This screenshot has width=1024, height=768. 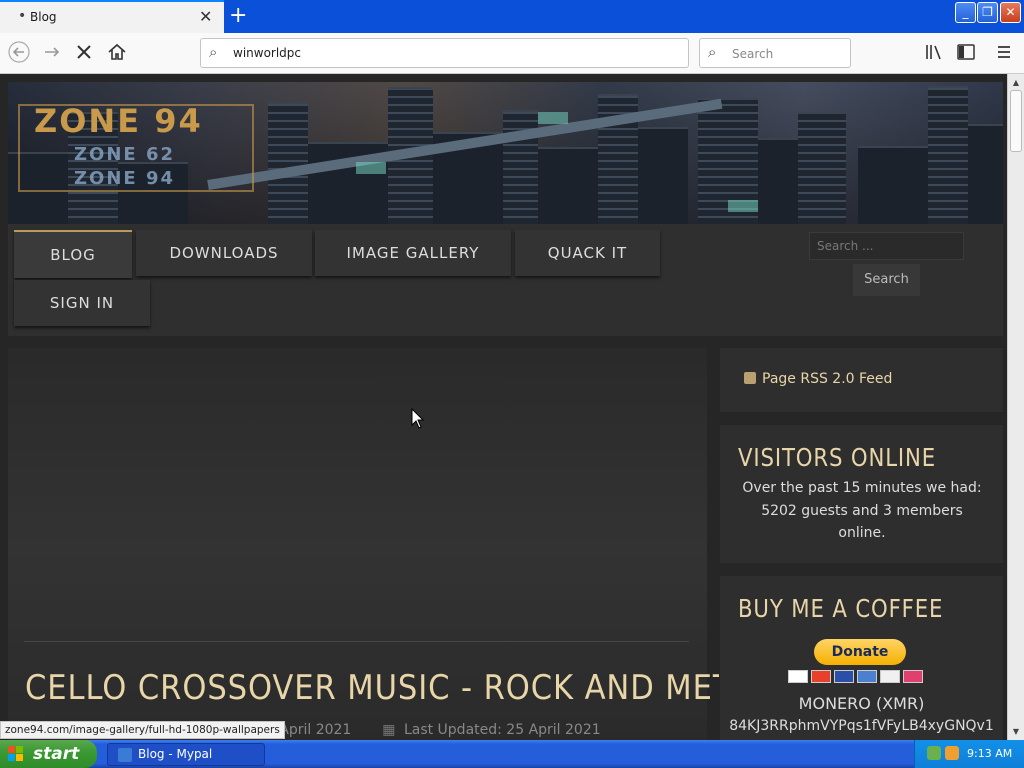 I want to click on menu-item-image-gallery: IMAGE GALLERY, so click(x=413, y=253).